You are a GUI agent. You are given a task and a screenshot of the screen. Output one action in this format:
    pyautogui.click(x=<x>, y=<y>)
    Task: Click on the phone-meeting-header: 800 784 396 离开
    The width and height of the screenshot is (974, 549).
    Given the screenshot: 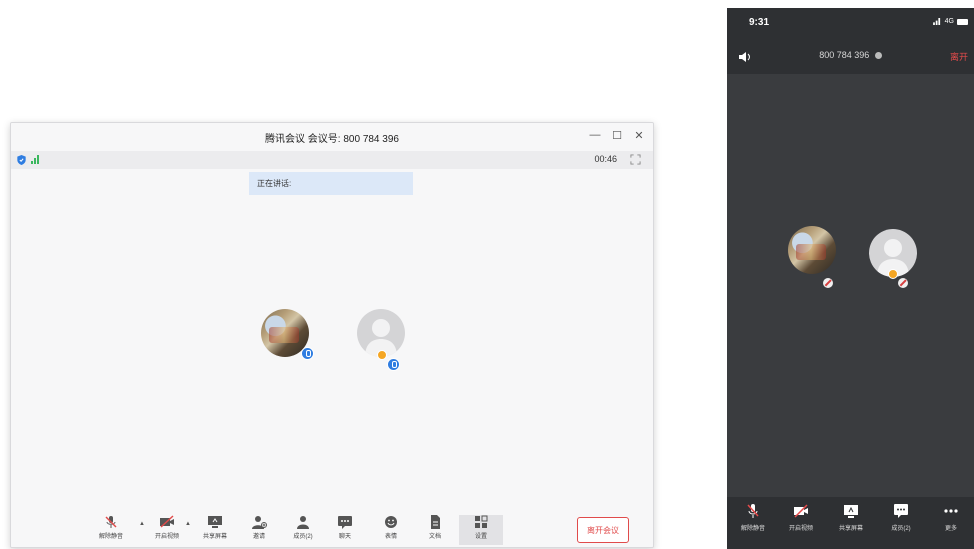 What is the action you would take?
    pyautogui.click(x=850, y=56)
    